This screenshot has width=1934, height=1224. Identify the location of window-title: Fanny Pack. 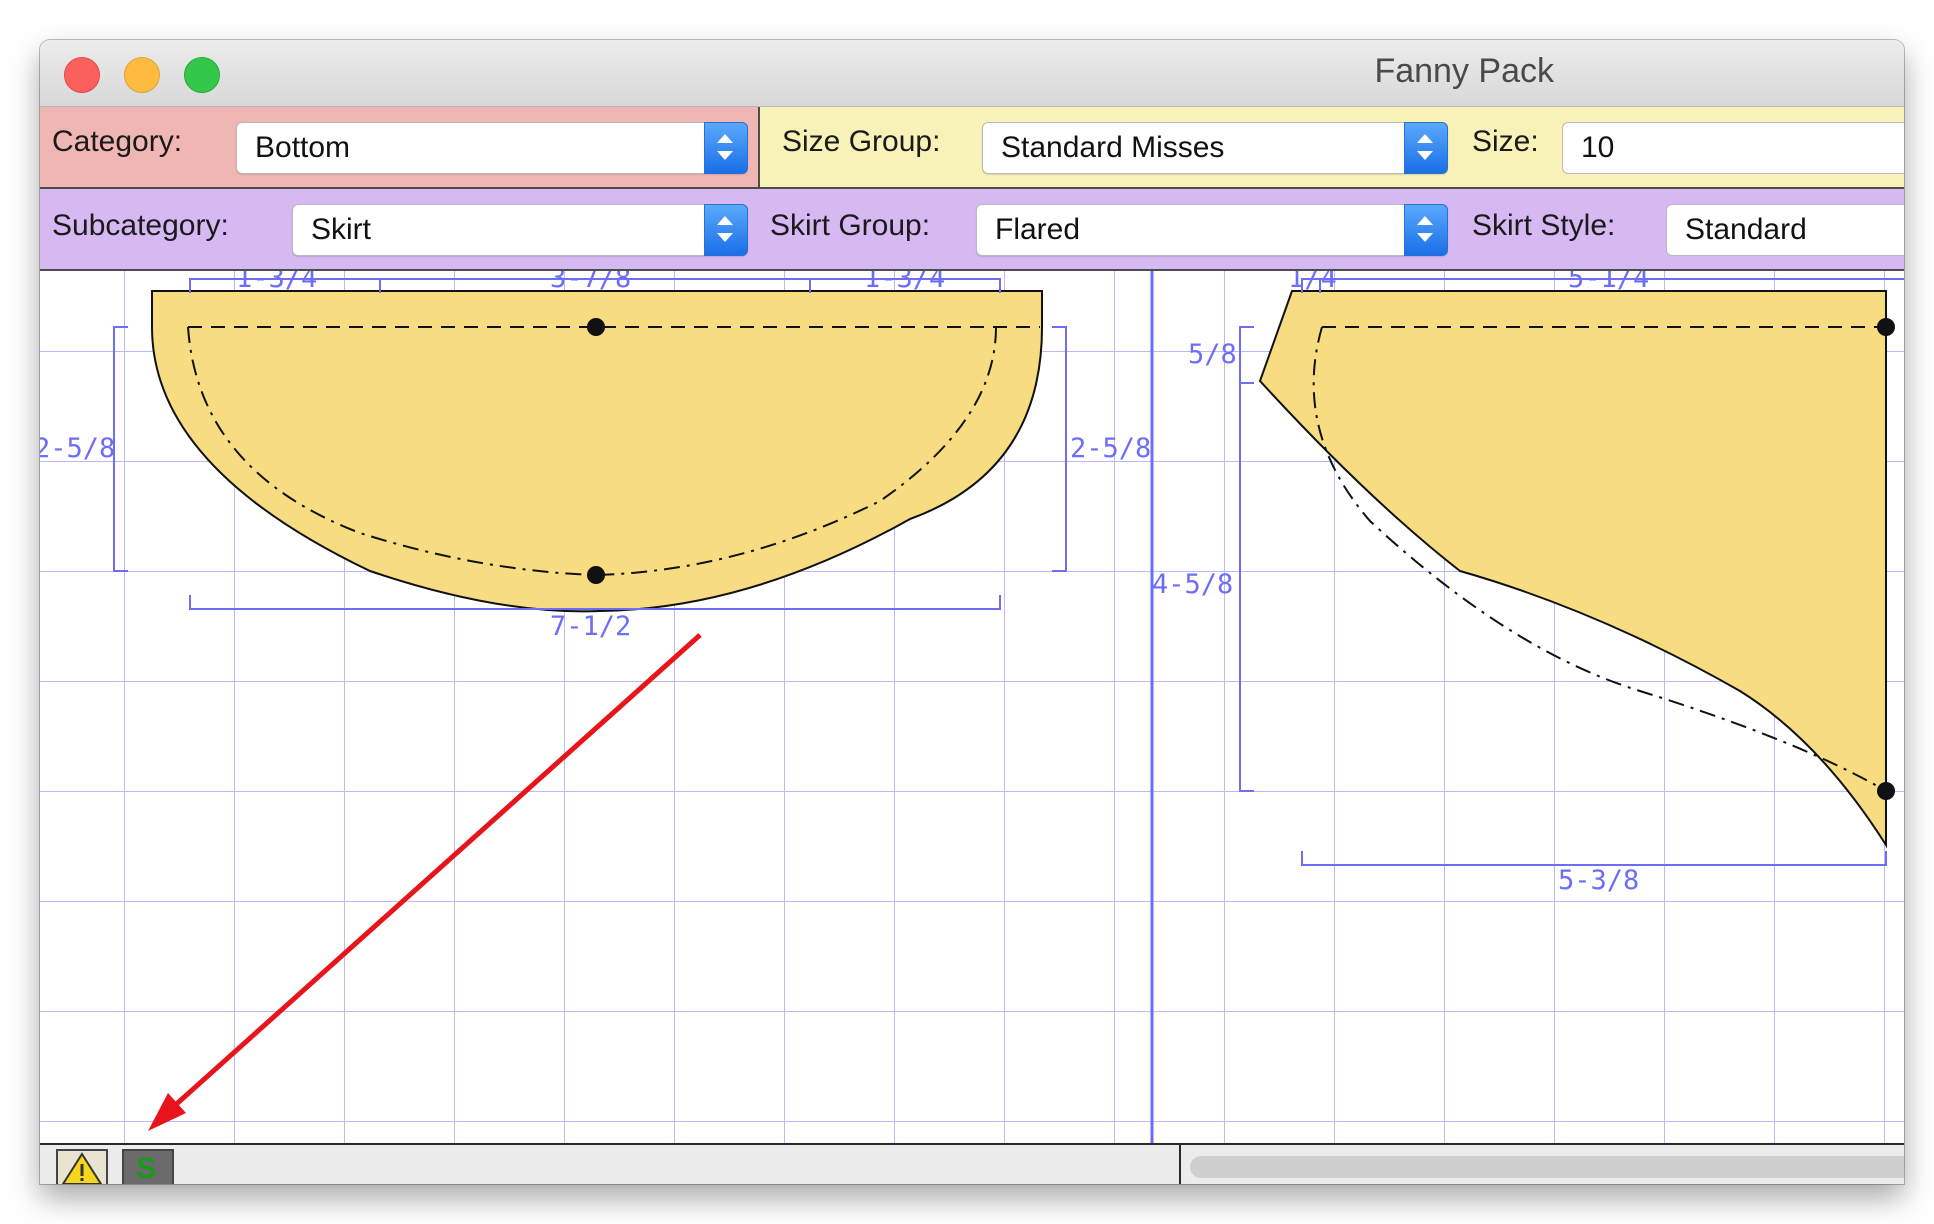
(1464, 71).